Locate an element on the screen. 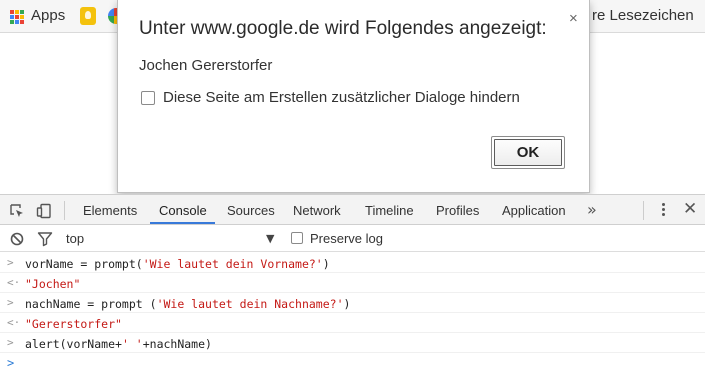 The image size is (705, 389). console-code: "Gererstorfer" is located at coordinates (73, 324).